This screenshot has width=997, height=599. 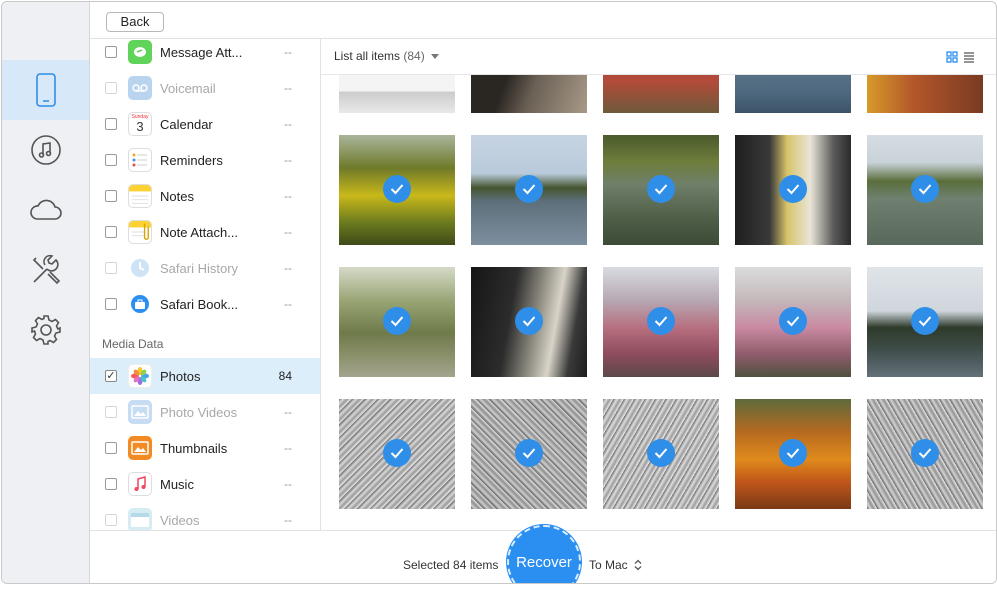 I want to click on chevron-down-icon, so click(x=435, y=56).